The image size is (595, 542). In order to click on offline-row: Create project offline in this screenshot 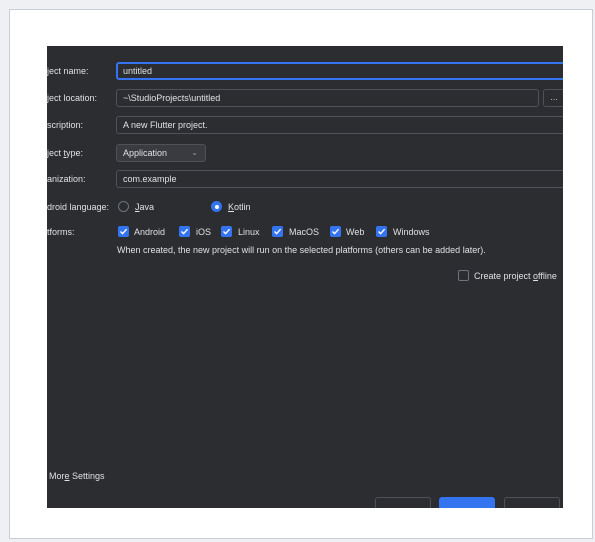, I will do `click(305, 276)`.